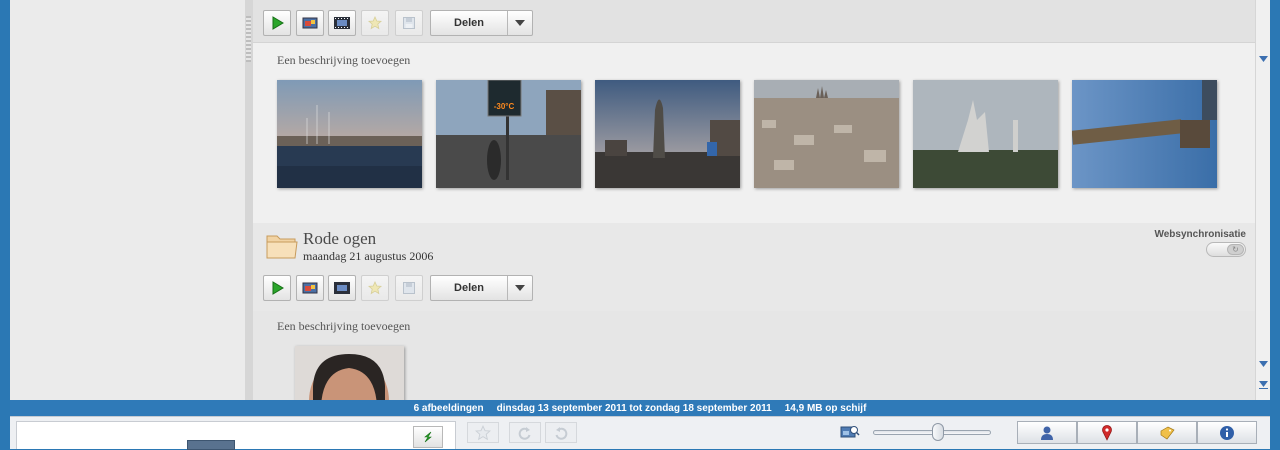 The image size is (1280, 450). What do you see at coordinates (1263, 385) in the screenshot?
I see `scroll-to-end-icon` at bounding box center [1263, 385].